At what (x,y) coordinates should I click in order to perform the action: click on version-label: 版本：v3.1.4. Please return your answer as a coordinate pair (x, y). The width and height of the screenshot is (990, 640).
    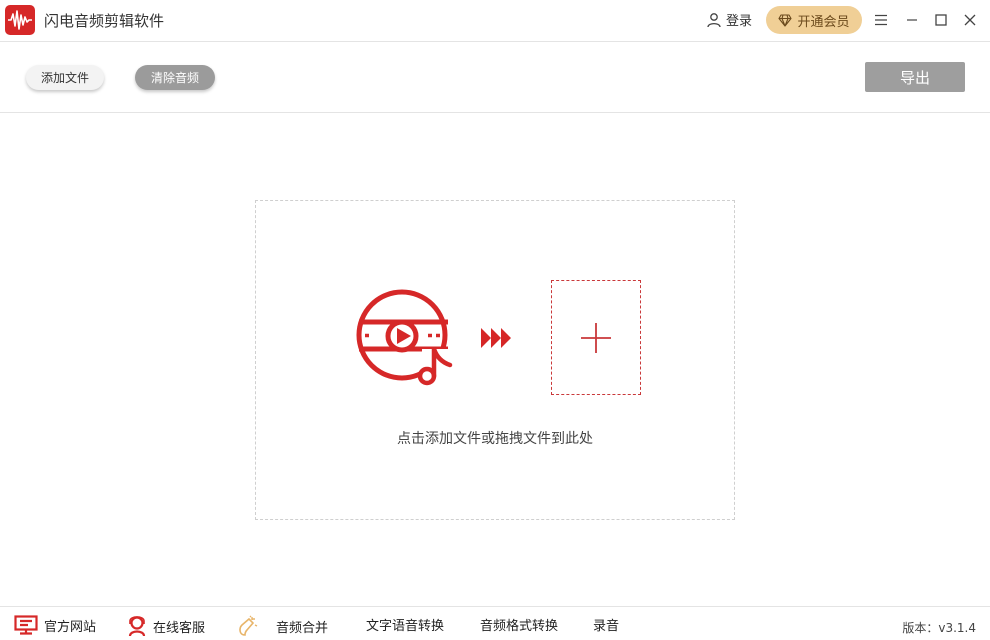
    Looking at the image, I should click on (939, 628).